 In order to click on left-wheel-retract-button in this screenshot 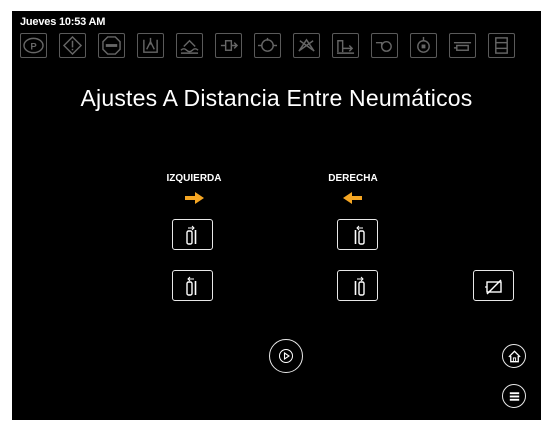, I will do `click(192, 285)`.